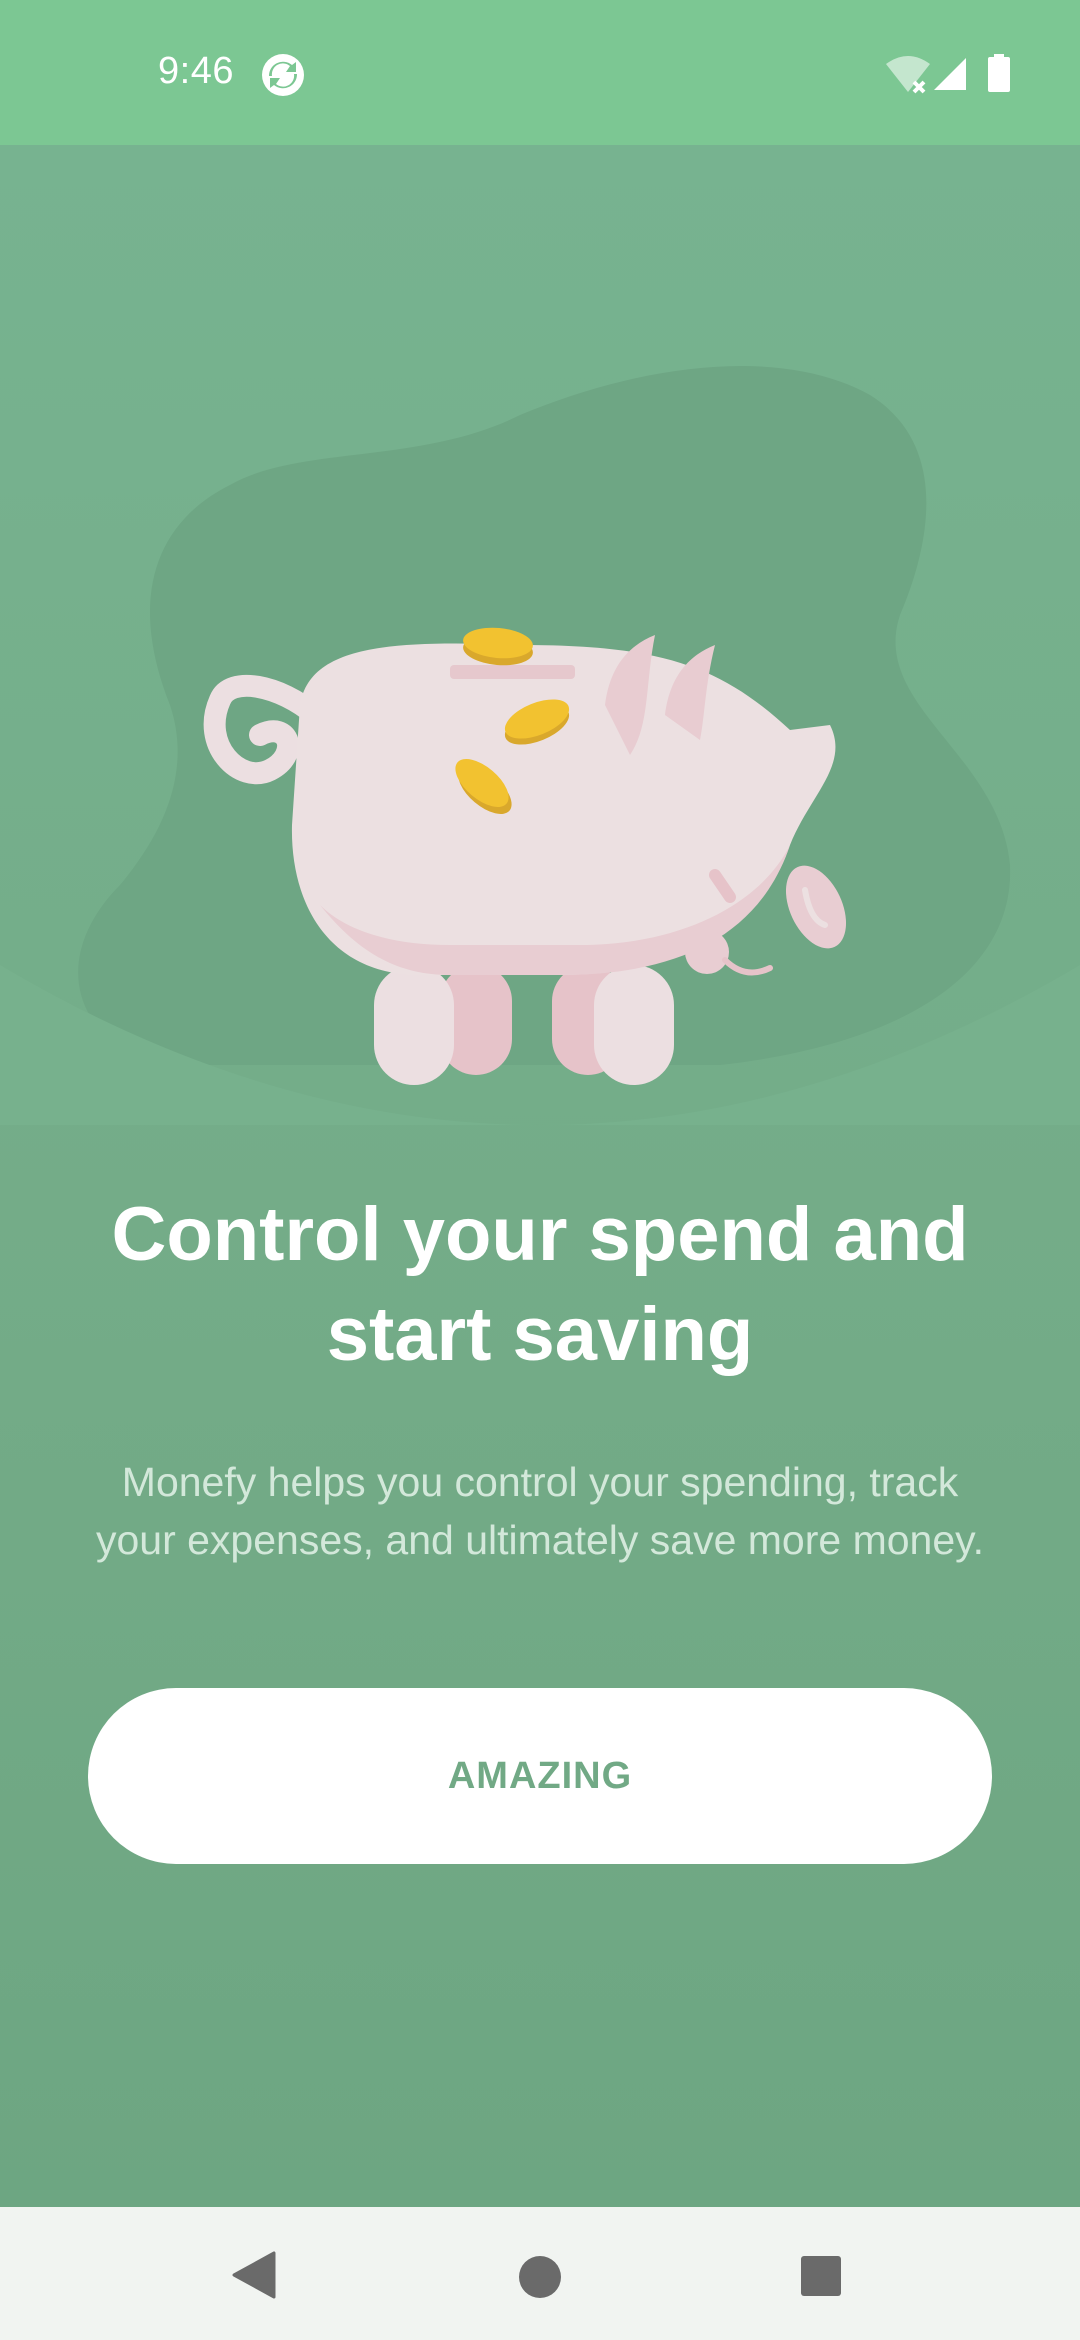 The image size is (1080, 2340). Describe the element at coordinates (196, 71) in the screenshot. I see `status-time: 9:46` at that location.